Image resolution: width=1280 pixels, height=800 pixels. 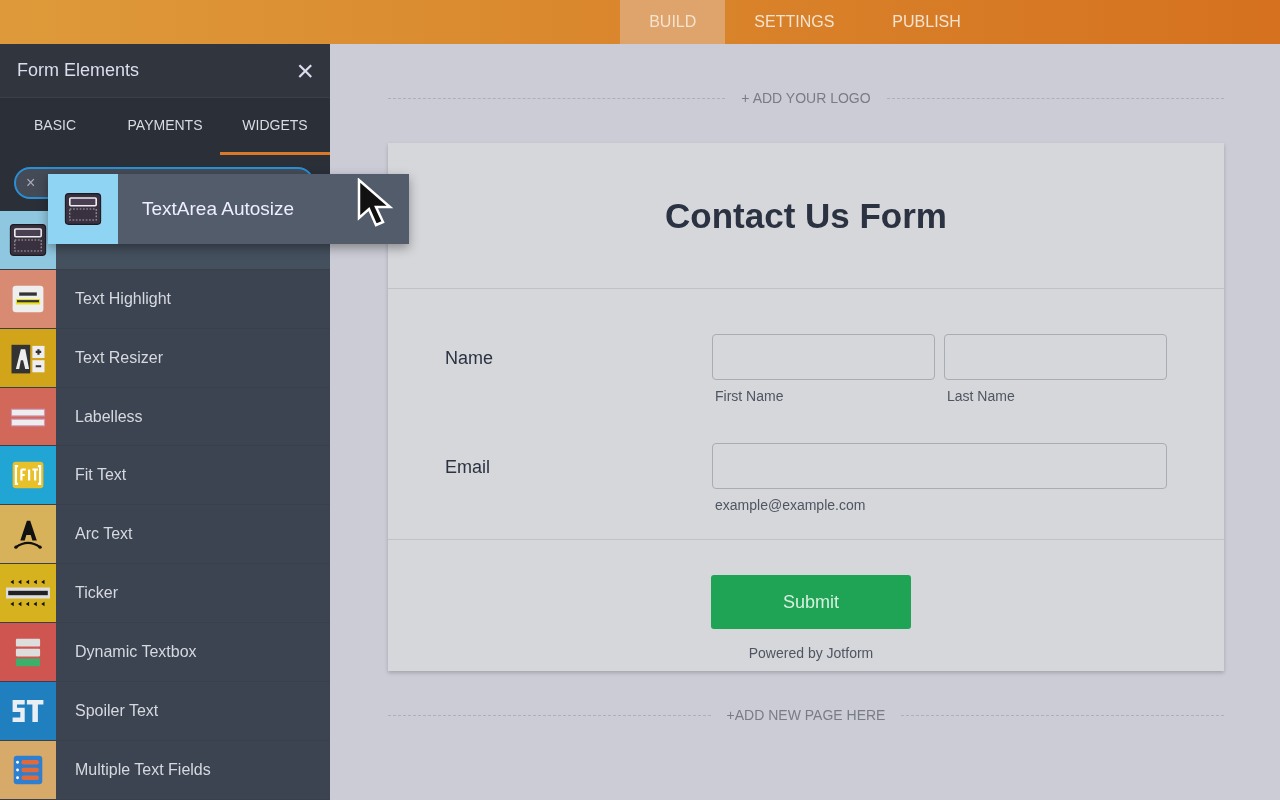 I want to click on field-sublabel: example@example.com, so click(x=790, y=505).